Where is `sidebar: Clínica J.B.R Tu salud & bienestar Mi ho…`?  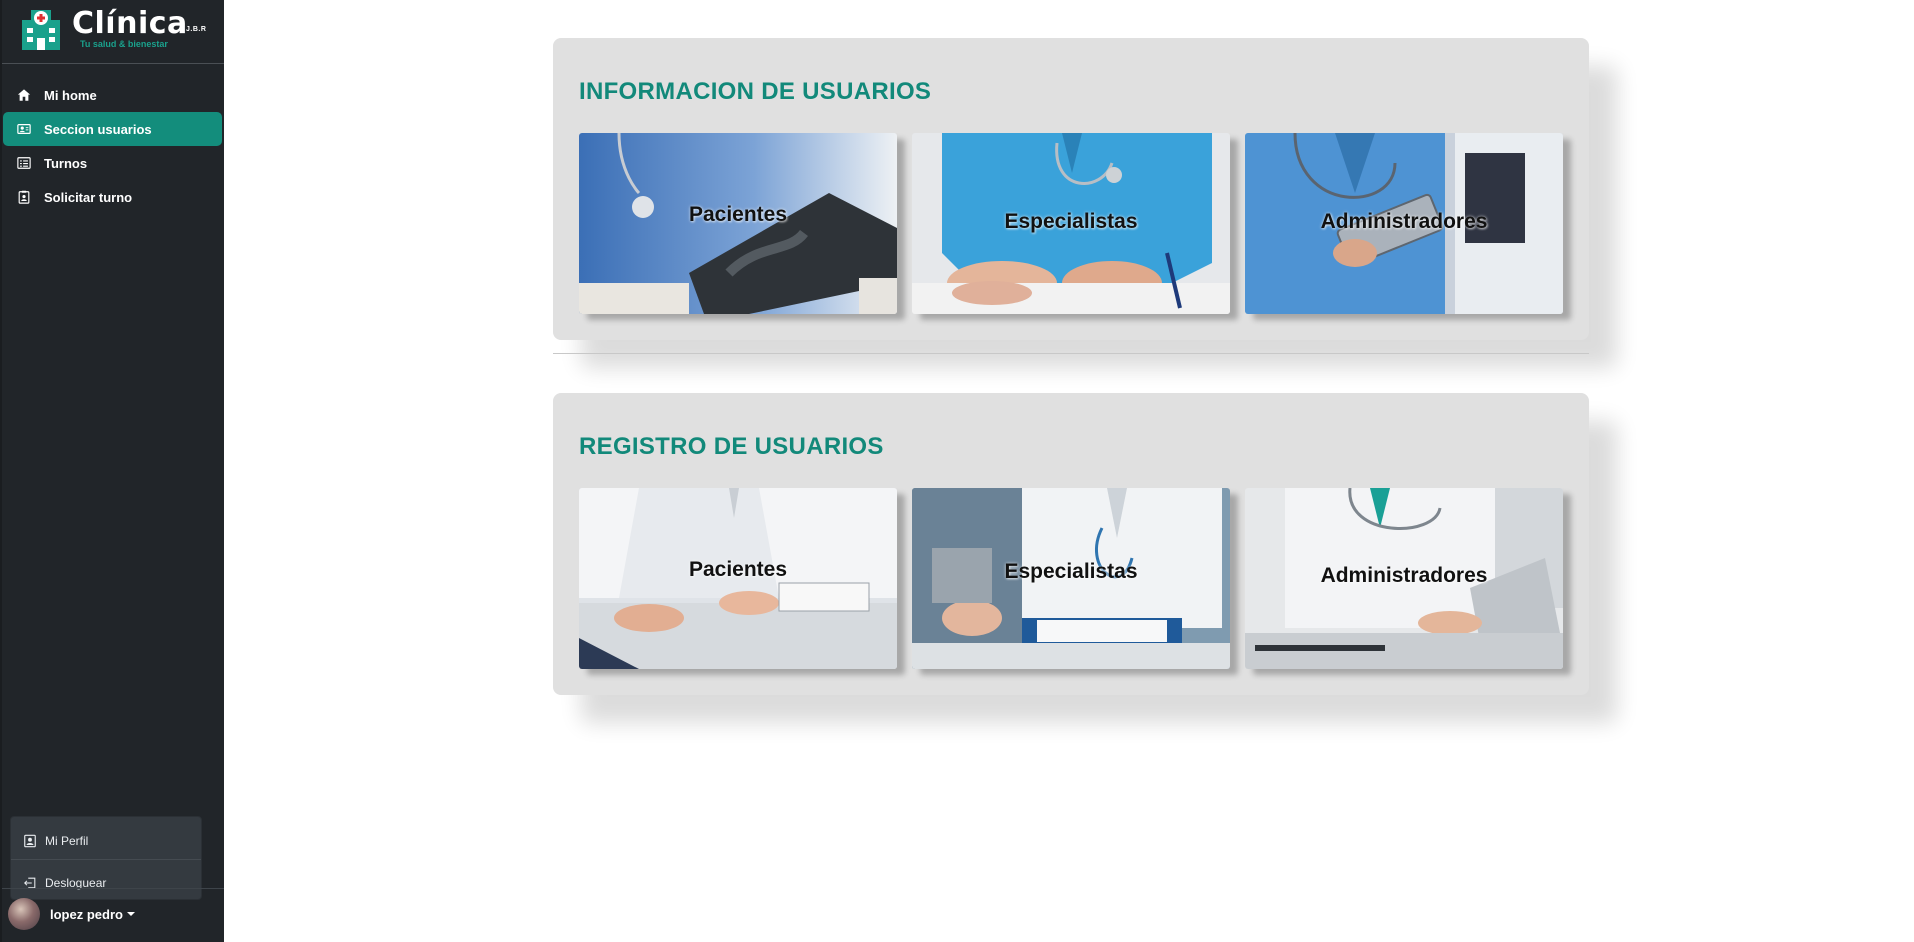 sidebar: Clínica J.B.R Tu salud & bienestar Mi ho… is located at coordinates (112, 471).